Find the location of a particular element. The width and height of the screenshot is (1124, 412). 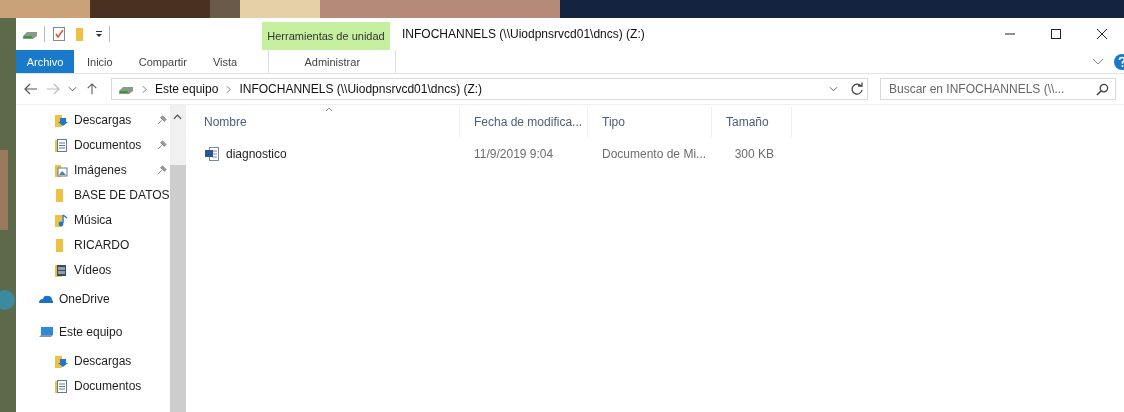

address-bar: Este equipo INFOCHANNELS (\\Uiodpnsrvcd01\dncs) (Z:) is located at coordinates (479, 89).